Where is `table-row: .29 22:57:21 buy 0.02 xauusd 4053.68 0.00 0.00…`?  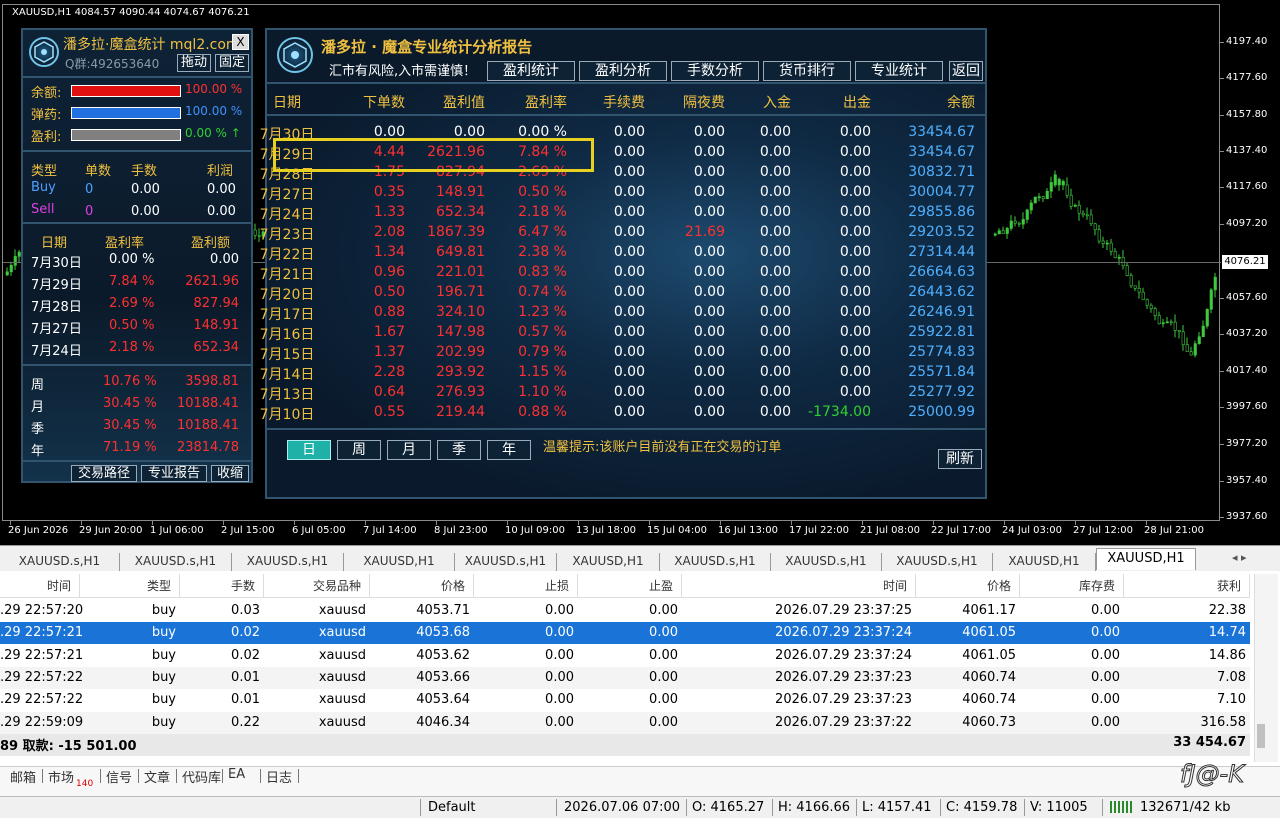 table-row: .29 22:57:21 buy 0.02 xauusd 4053.68 0.00 0.00… is located at coordinates (625, 633).